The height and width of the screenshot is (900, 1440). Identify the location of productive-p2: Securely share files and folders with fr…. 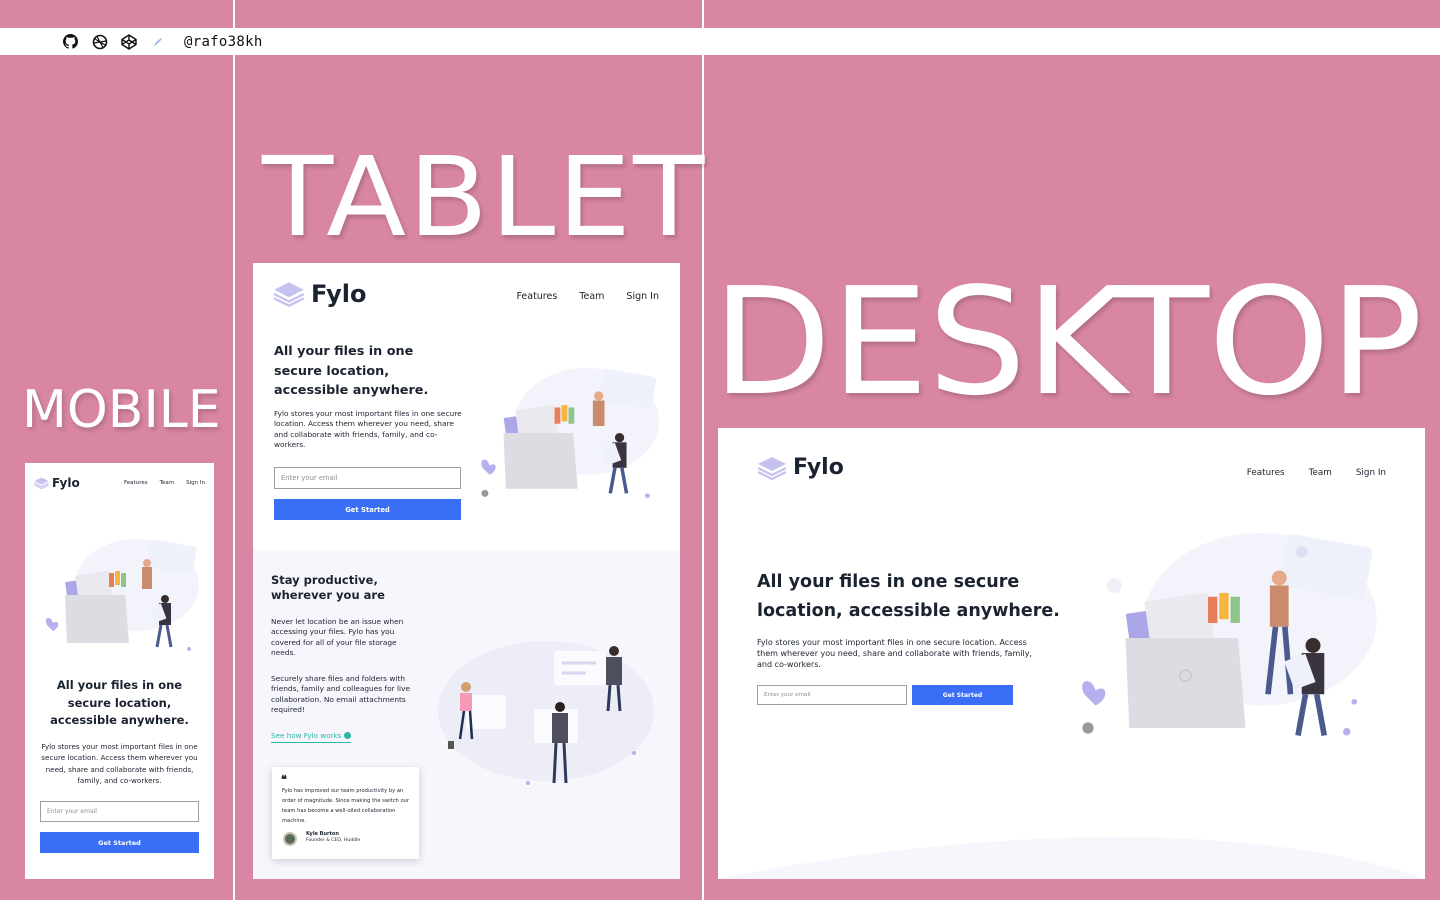
(341, 694).